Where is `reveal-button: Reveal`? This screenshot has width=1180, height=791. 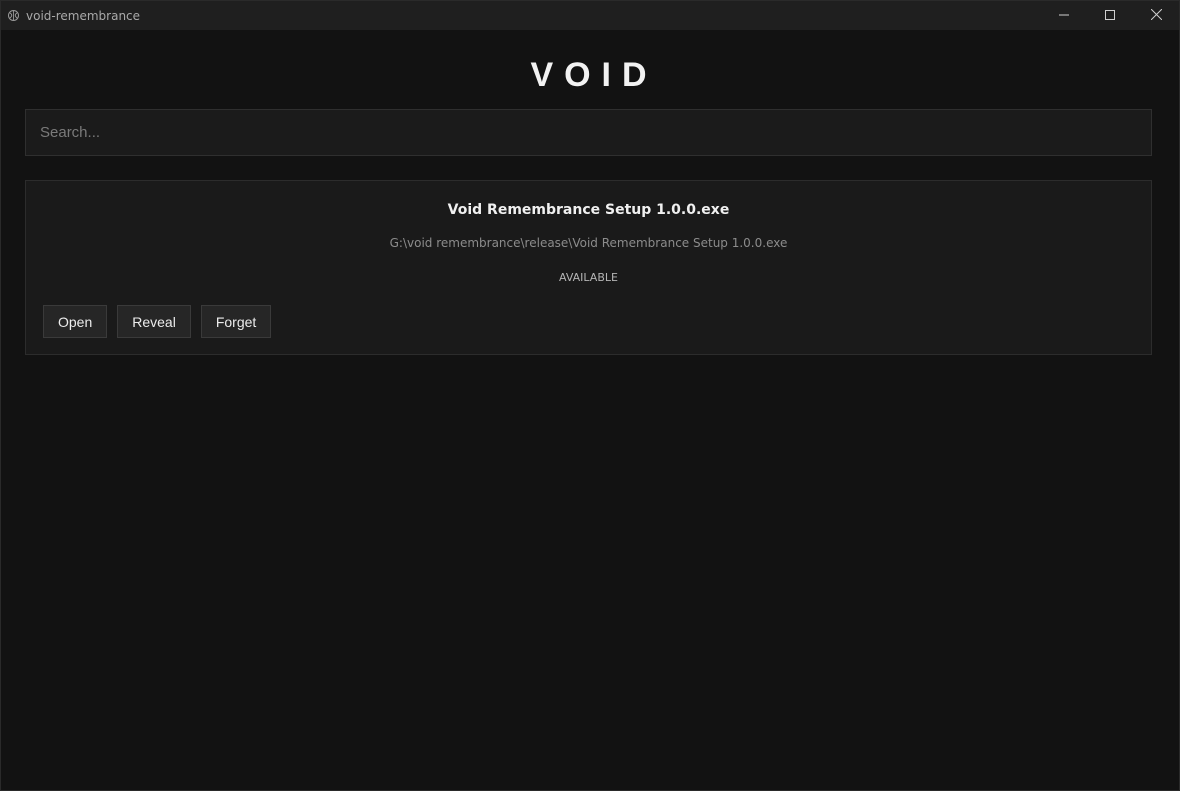
reveal-button: Reveal is located at coordinates (154, 321).